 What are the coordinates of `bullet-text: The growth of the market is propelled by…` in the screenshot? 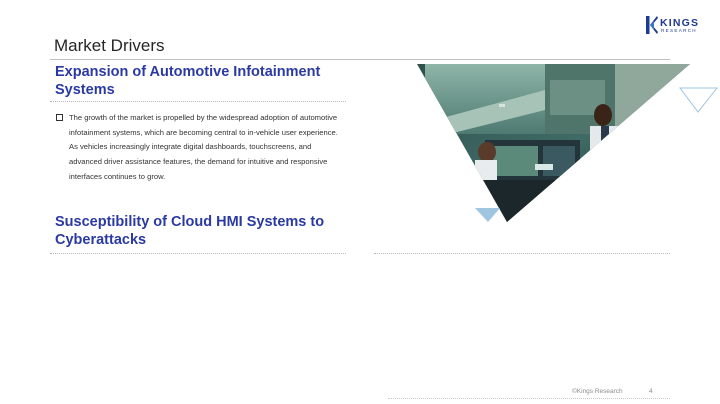 It's located at (203, 147).